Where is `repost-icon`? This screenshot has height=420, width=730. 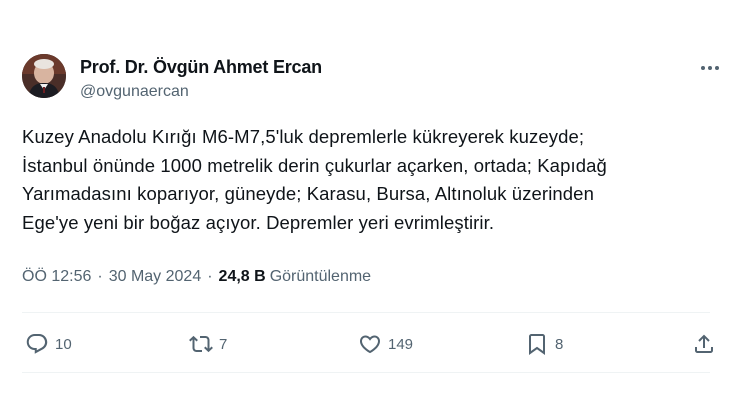
repost-icon is located at coordinates (201, 344).